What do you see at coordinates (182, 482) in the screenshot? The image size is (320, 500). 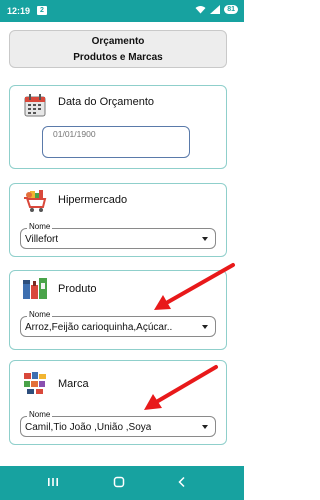 I see `back-icon` at bounding box center [182, 482].